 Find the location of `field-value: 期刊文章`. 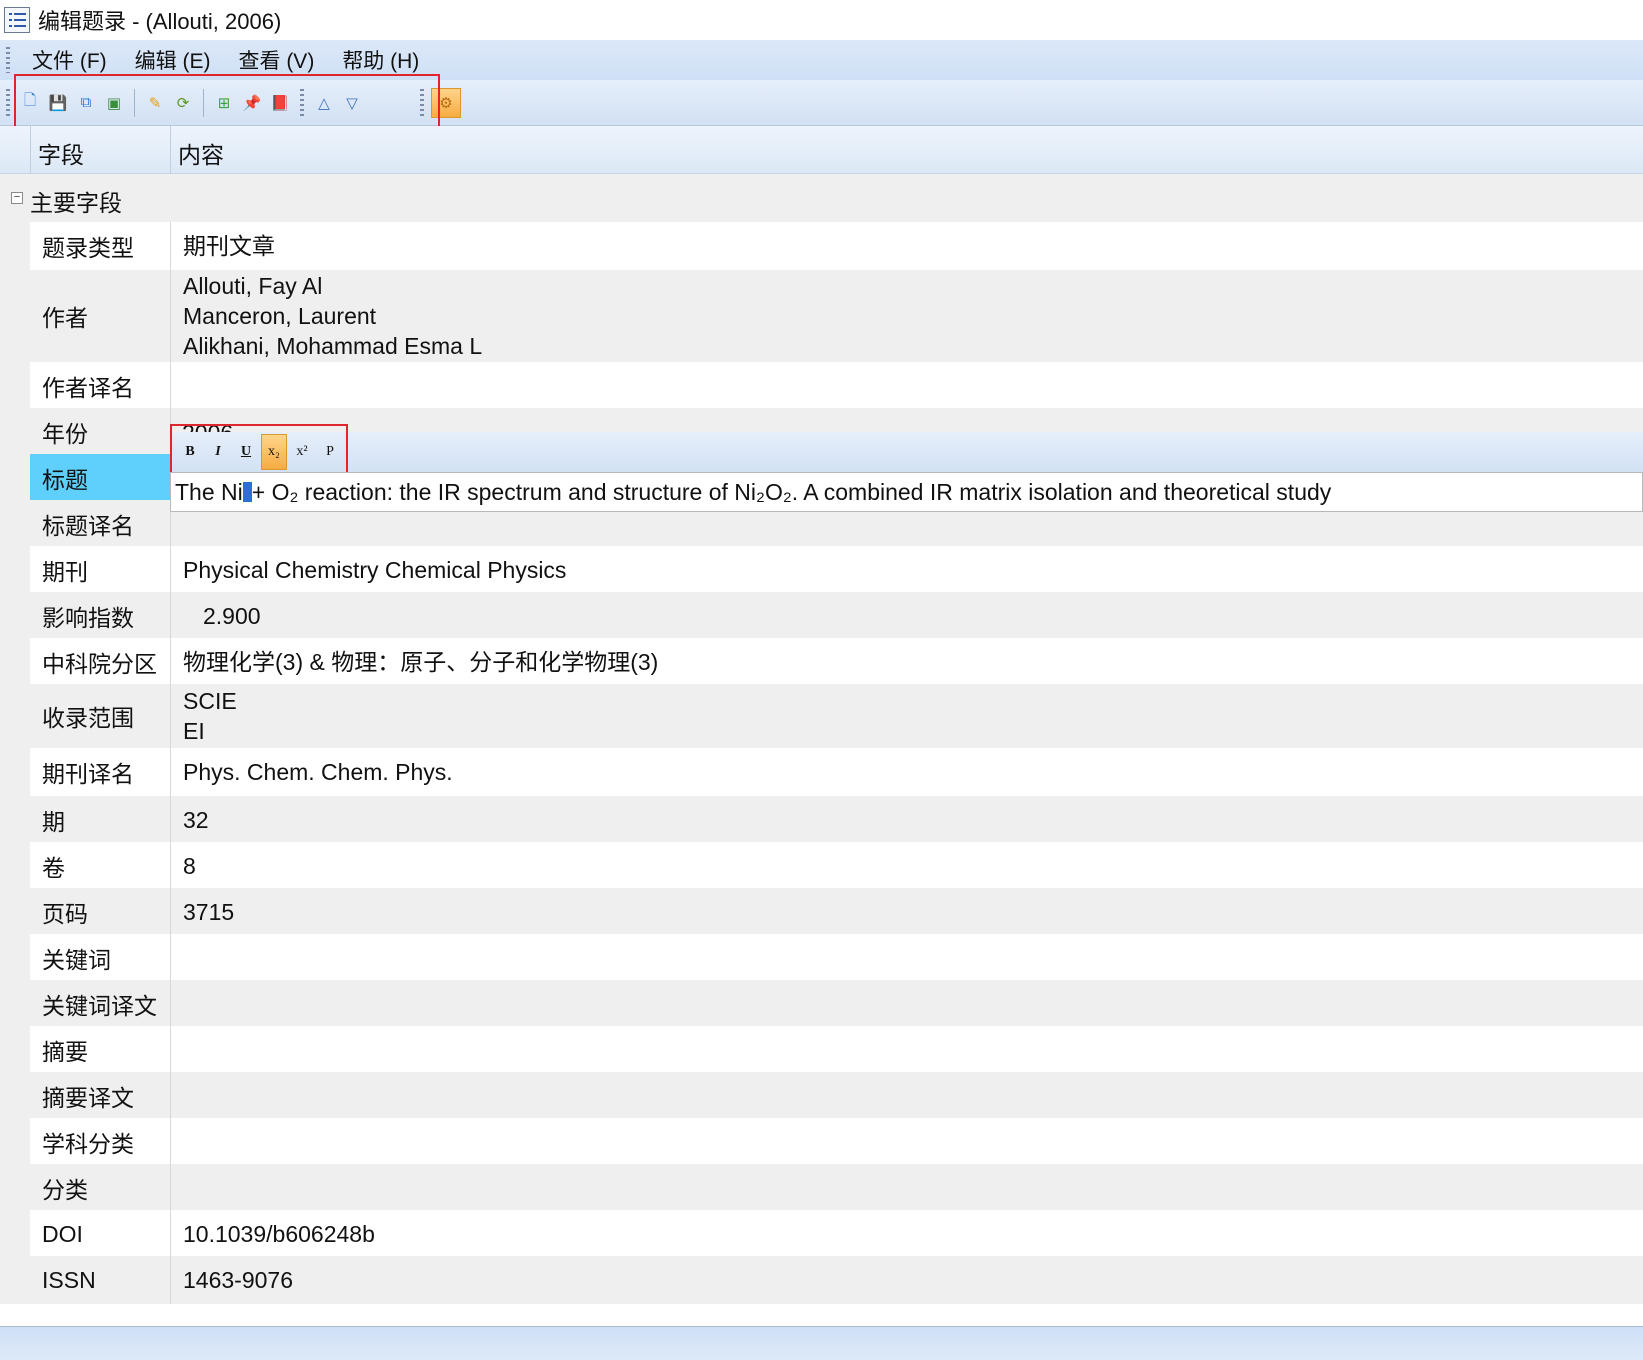

field-value: 期刊文章 is located at coordinates (906, 246).